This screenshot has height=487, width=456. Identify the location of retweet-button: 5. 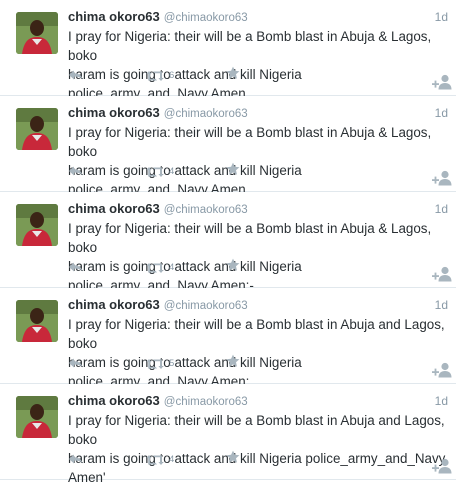
(160, 362).